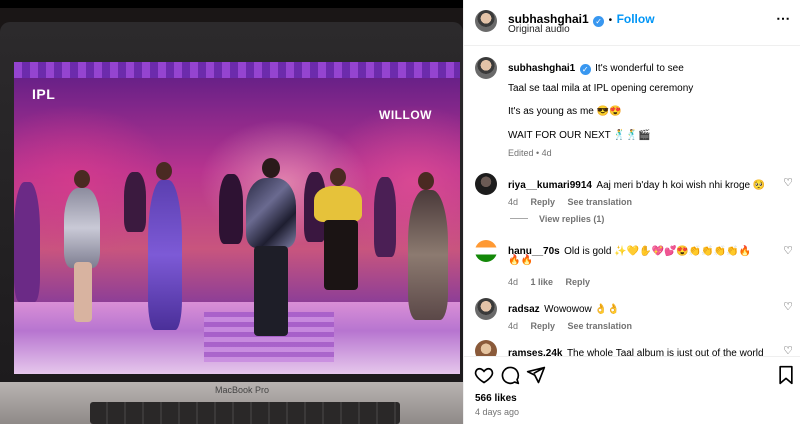 This screenshot has height=424, width=800. What do you see at coordinates (486, 68) in the screenshot?
I see `caption-author-avatar` at bounding box center [486, 68].